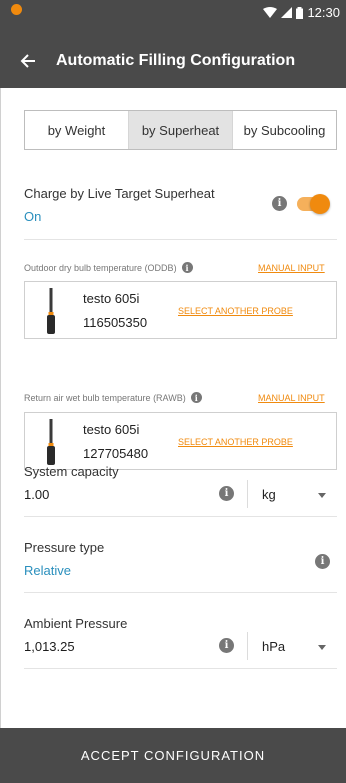 The height and width of the screenshot is (783, 346). I want to click on tab-by-subcooling: by Subcooling, so click(284, 130).